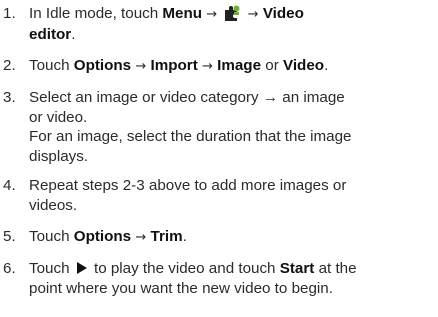  Describe the element at coordinates (9, 236) in the screenshot. I see `step-number: 5.` at that location.